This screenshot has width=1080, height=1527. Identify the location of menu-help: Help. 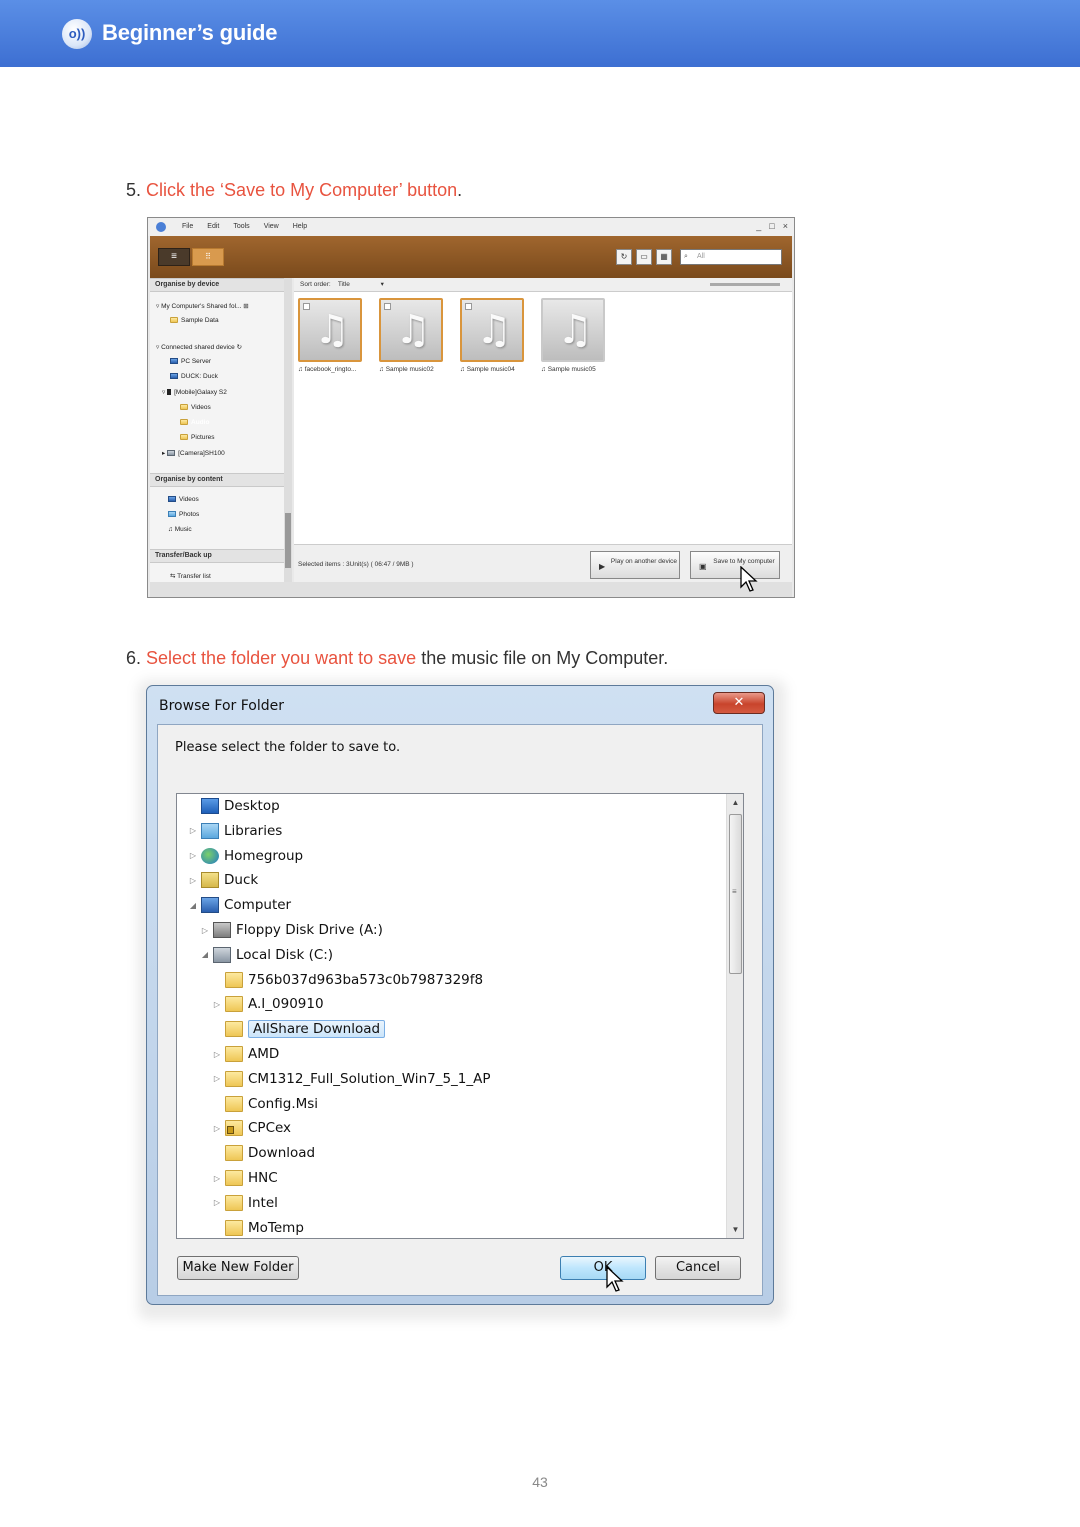
(300, 226).